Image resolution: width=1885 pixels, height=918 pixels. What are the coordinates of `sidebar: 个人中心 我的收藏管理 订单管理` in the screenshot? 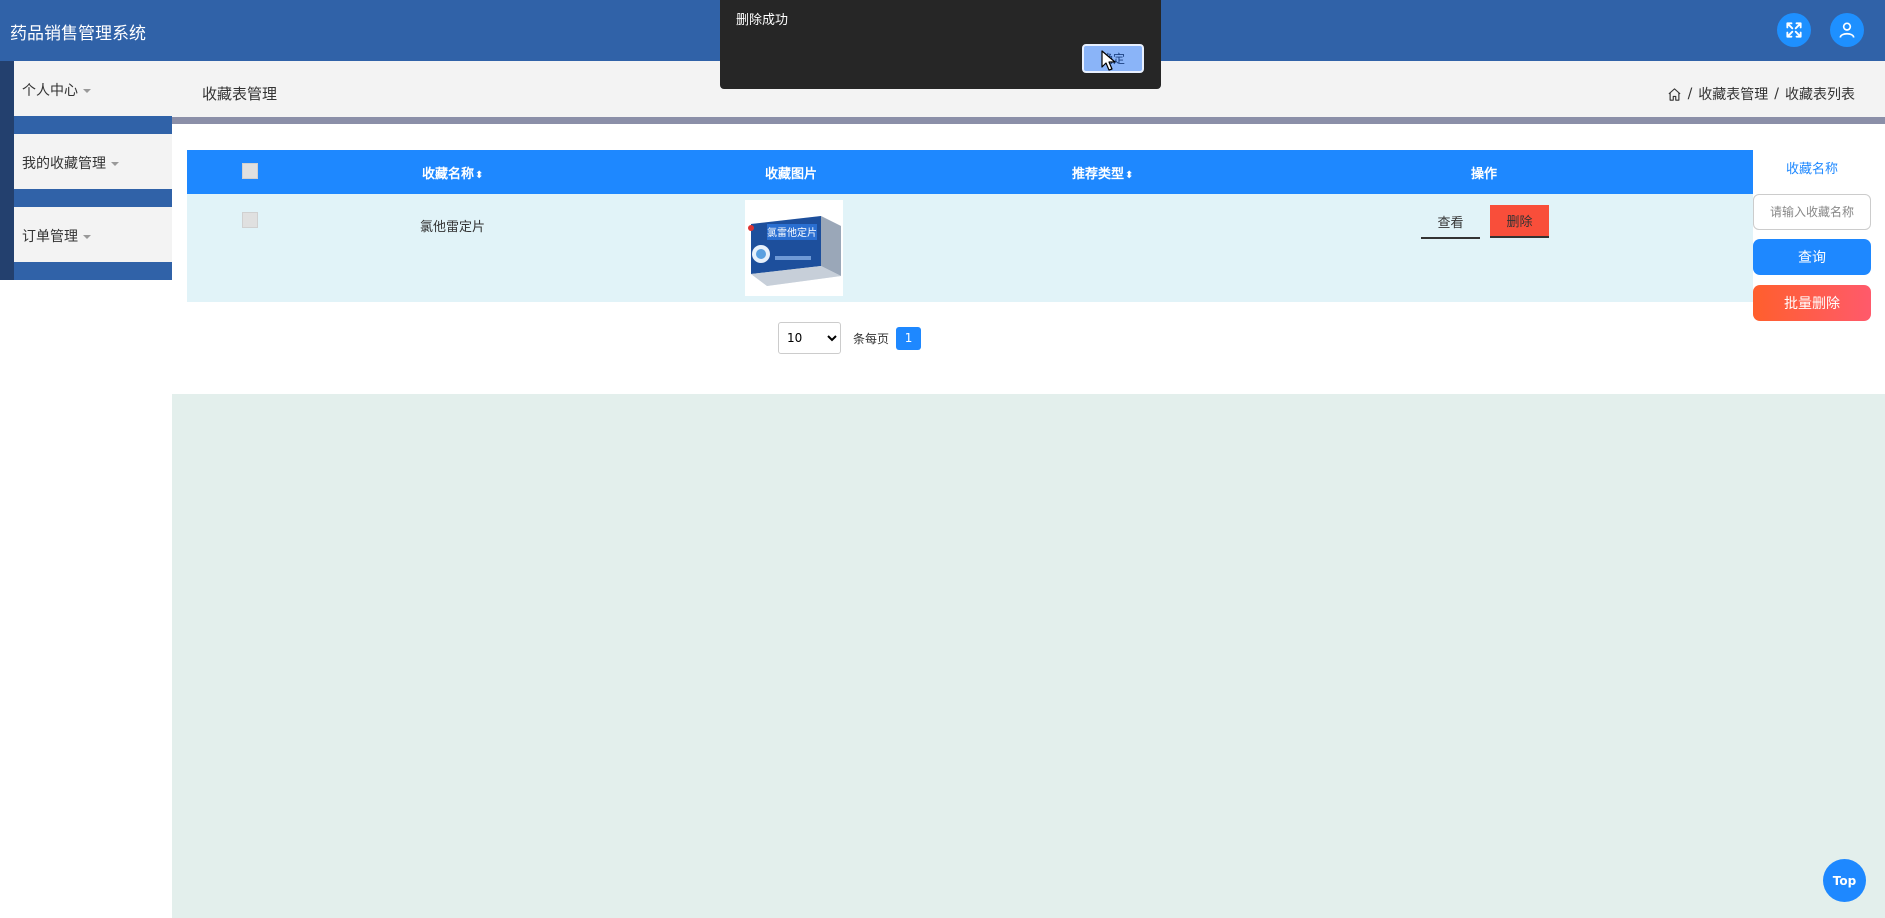 It's located at (86, 489).